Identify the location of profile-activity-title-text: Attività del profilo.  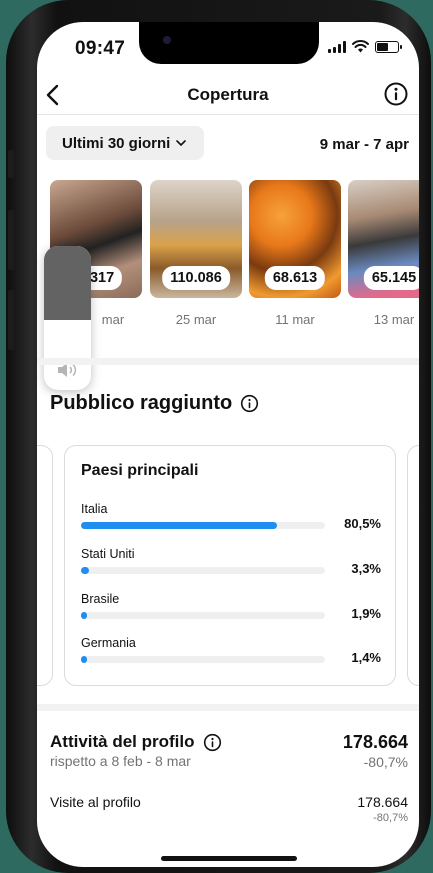
(122, 741).